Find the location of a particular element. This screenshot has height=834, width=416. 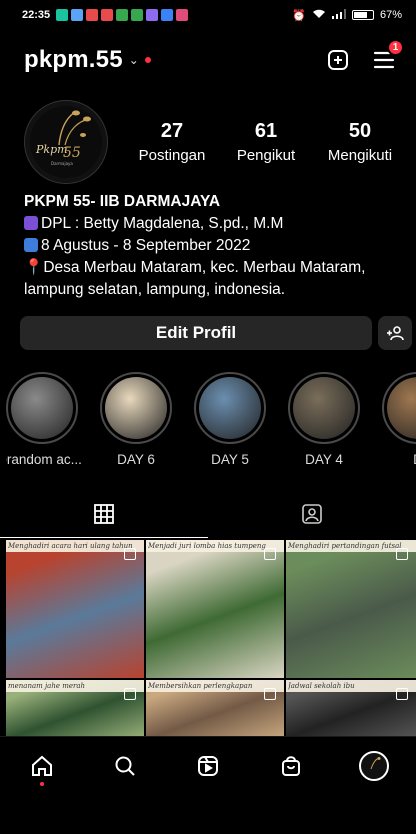

profile-header: pkpm.55 ⌄ 1 is located at coordinates (208, 60).